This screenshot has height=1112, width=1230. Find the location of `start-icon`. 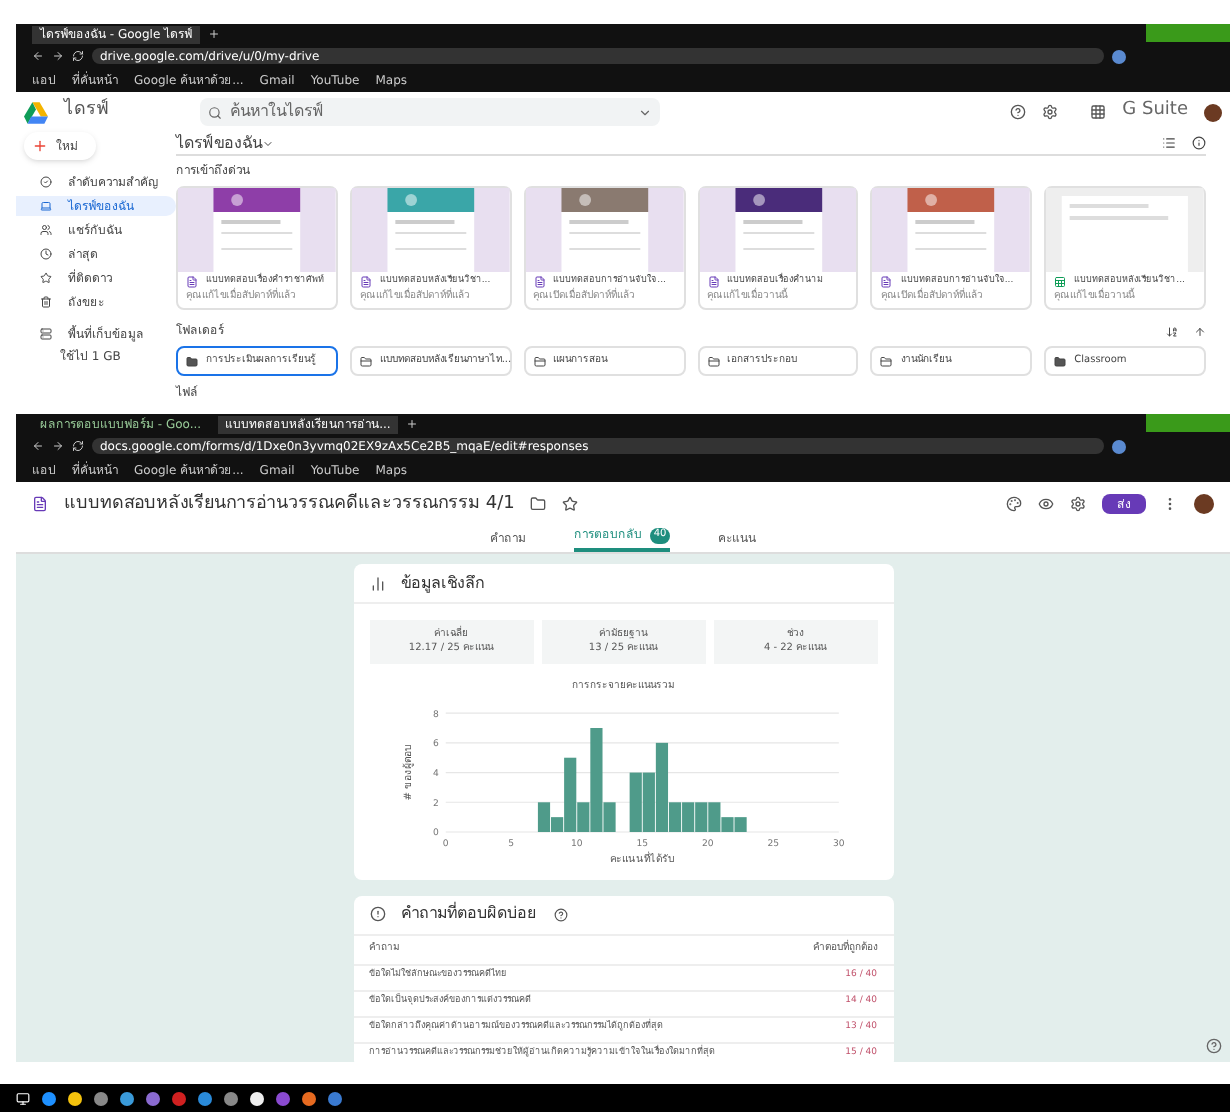

start-icon is located at coordinates (23, 1098).